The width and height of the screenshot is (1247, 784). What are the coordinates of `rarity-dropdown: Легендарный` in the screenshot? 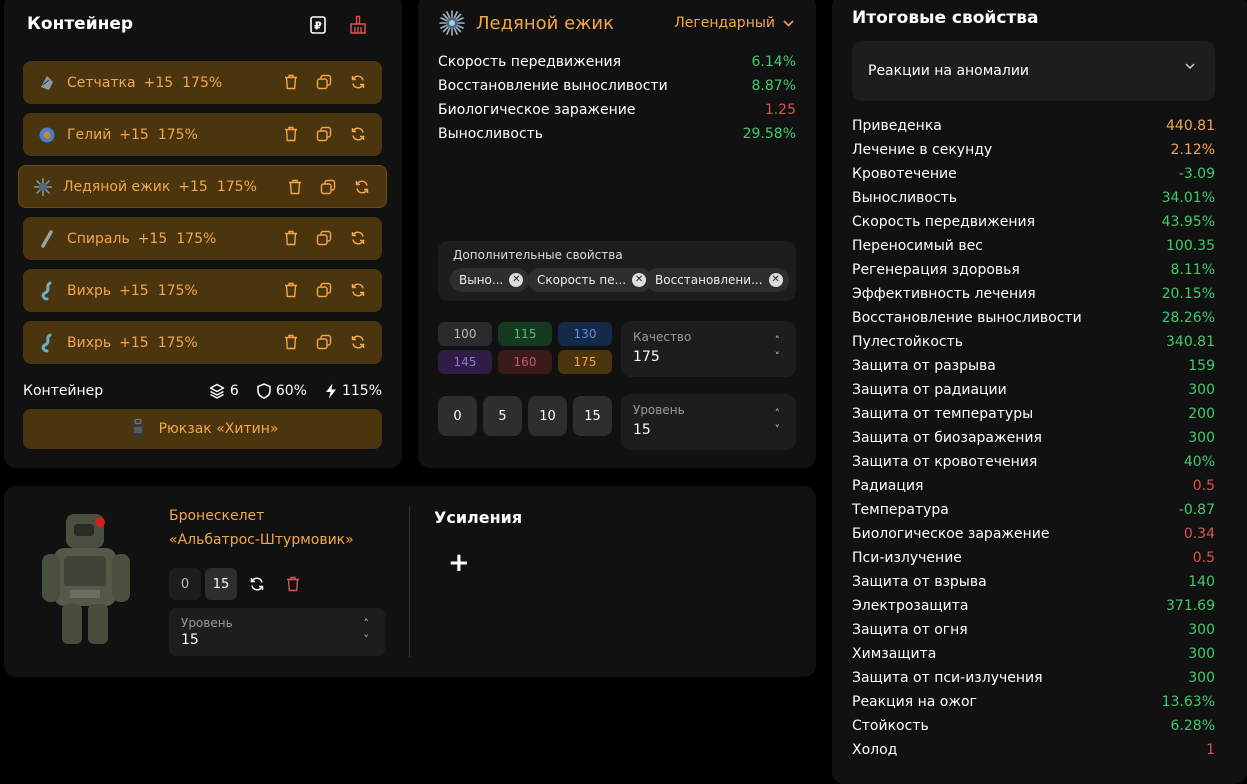 It's located at (734, 23).